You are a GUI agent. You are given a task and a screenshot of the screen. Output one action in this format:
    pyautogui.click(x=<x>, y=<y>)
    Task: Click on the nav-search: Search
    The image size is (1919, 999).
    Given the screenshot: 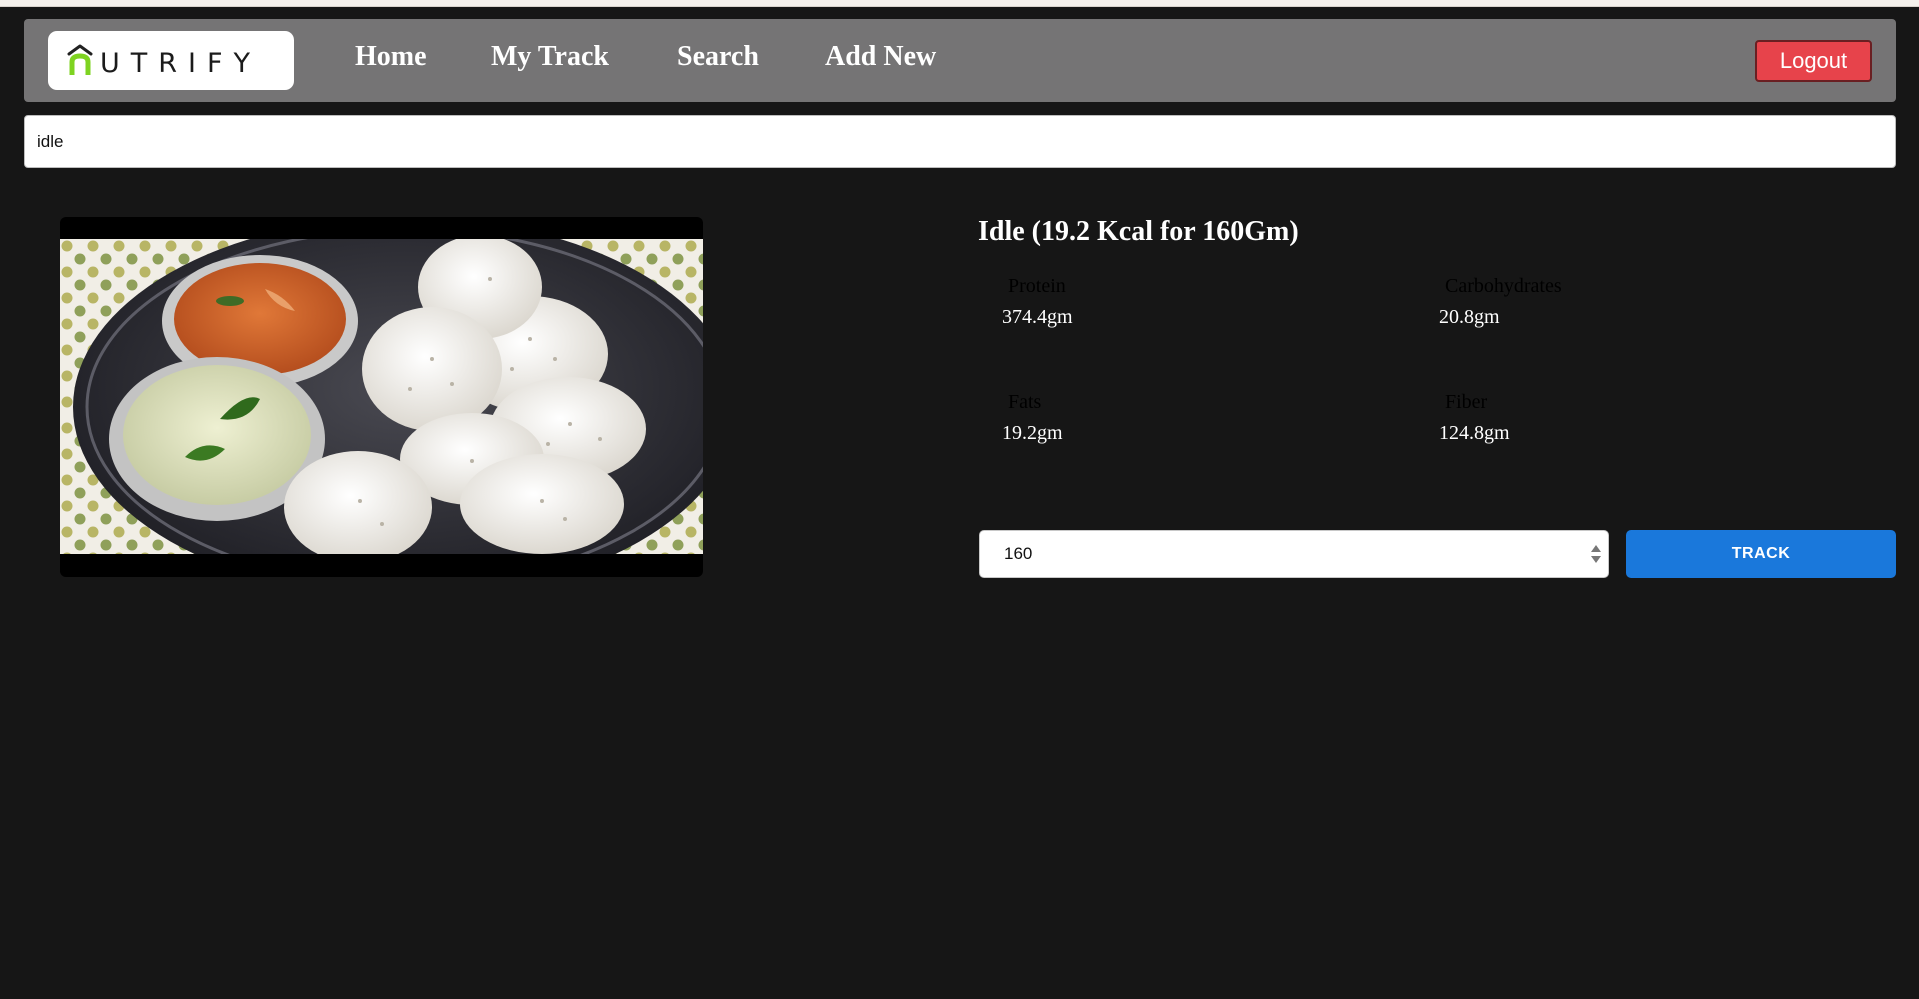 What is the action you would take?
    pyautogui.click(x=718, y=57)
    